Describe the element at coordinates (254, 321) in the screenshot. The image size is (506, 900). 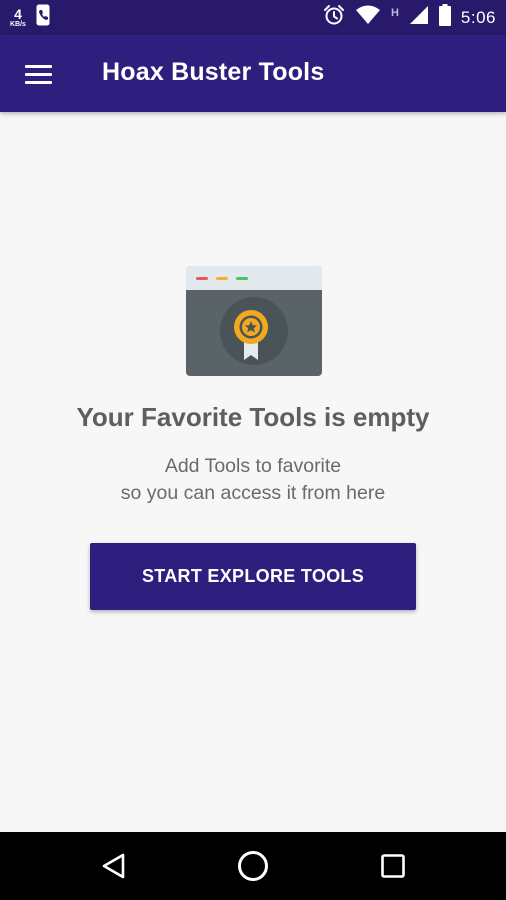
I see `browser-award-badge-illustration` at that location.